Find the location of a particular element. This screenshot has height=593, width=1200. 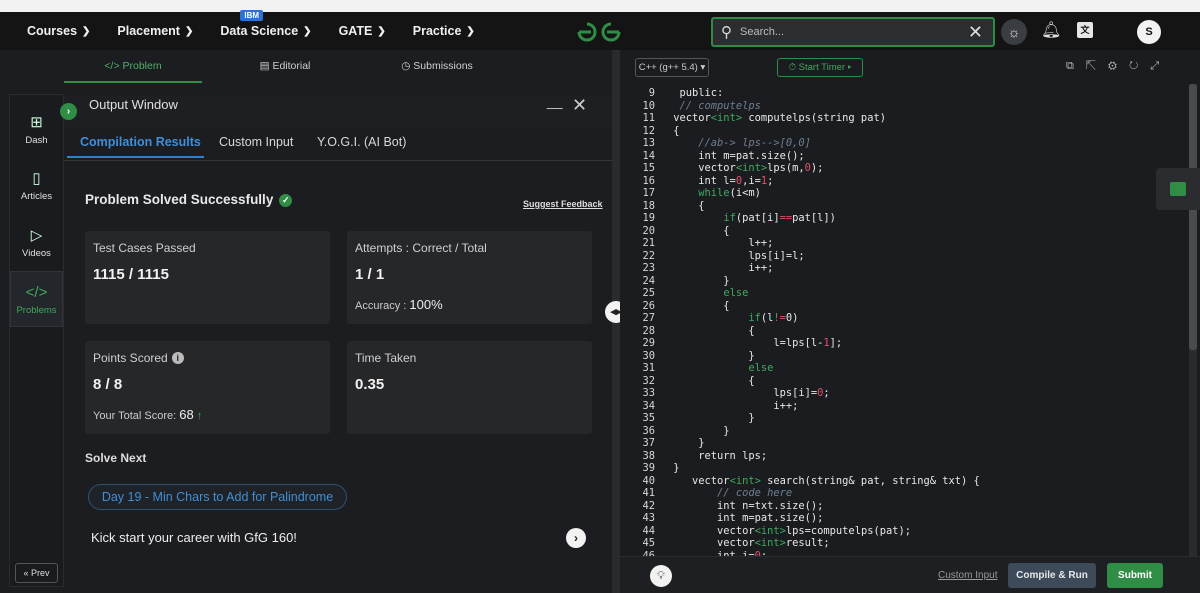

line-number: 32 is located at coordinates (648, 380).